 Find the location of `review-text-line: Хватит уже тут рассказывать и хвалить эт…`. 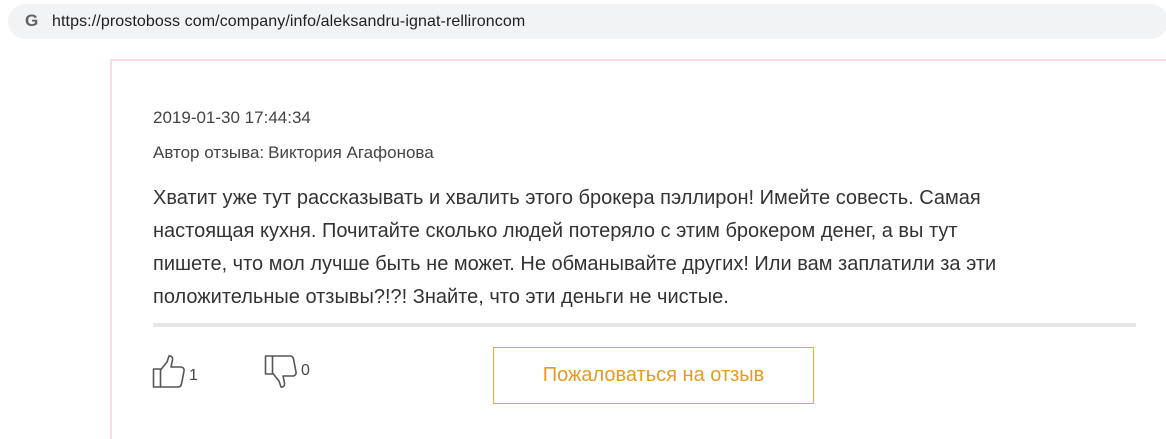

review-text-line: Хватит уже тут рассказывать и хвалить эт… is located at coordinates (567, 198).